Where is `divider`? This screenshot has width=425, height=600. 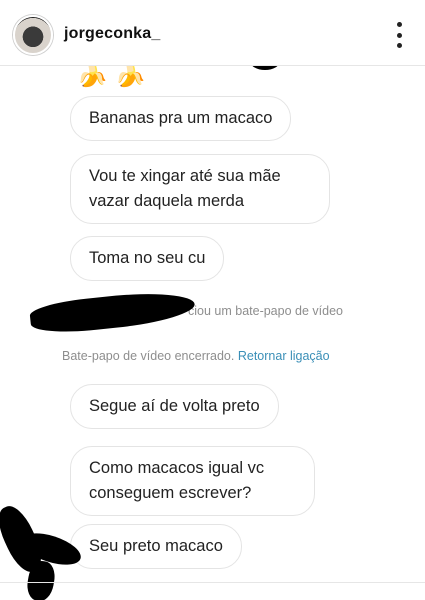 divider is located at coordinates (212, 582).